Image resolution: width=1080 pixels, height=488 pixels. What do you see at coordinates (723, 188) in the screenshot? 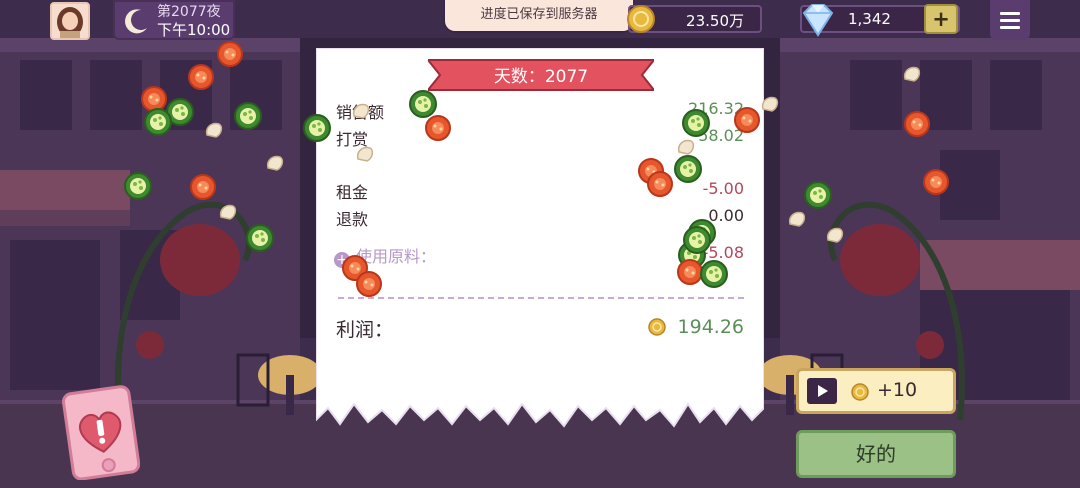
I see `rent-value: -5.00` at bounding box center [723, 188].